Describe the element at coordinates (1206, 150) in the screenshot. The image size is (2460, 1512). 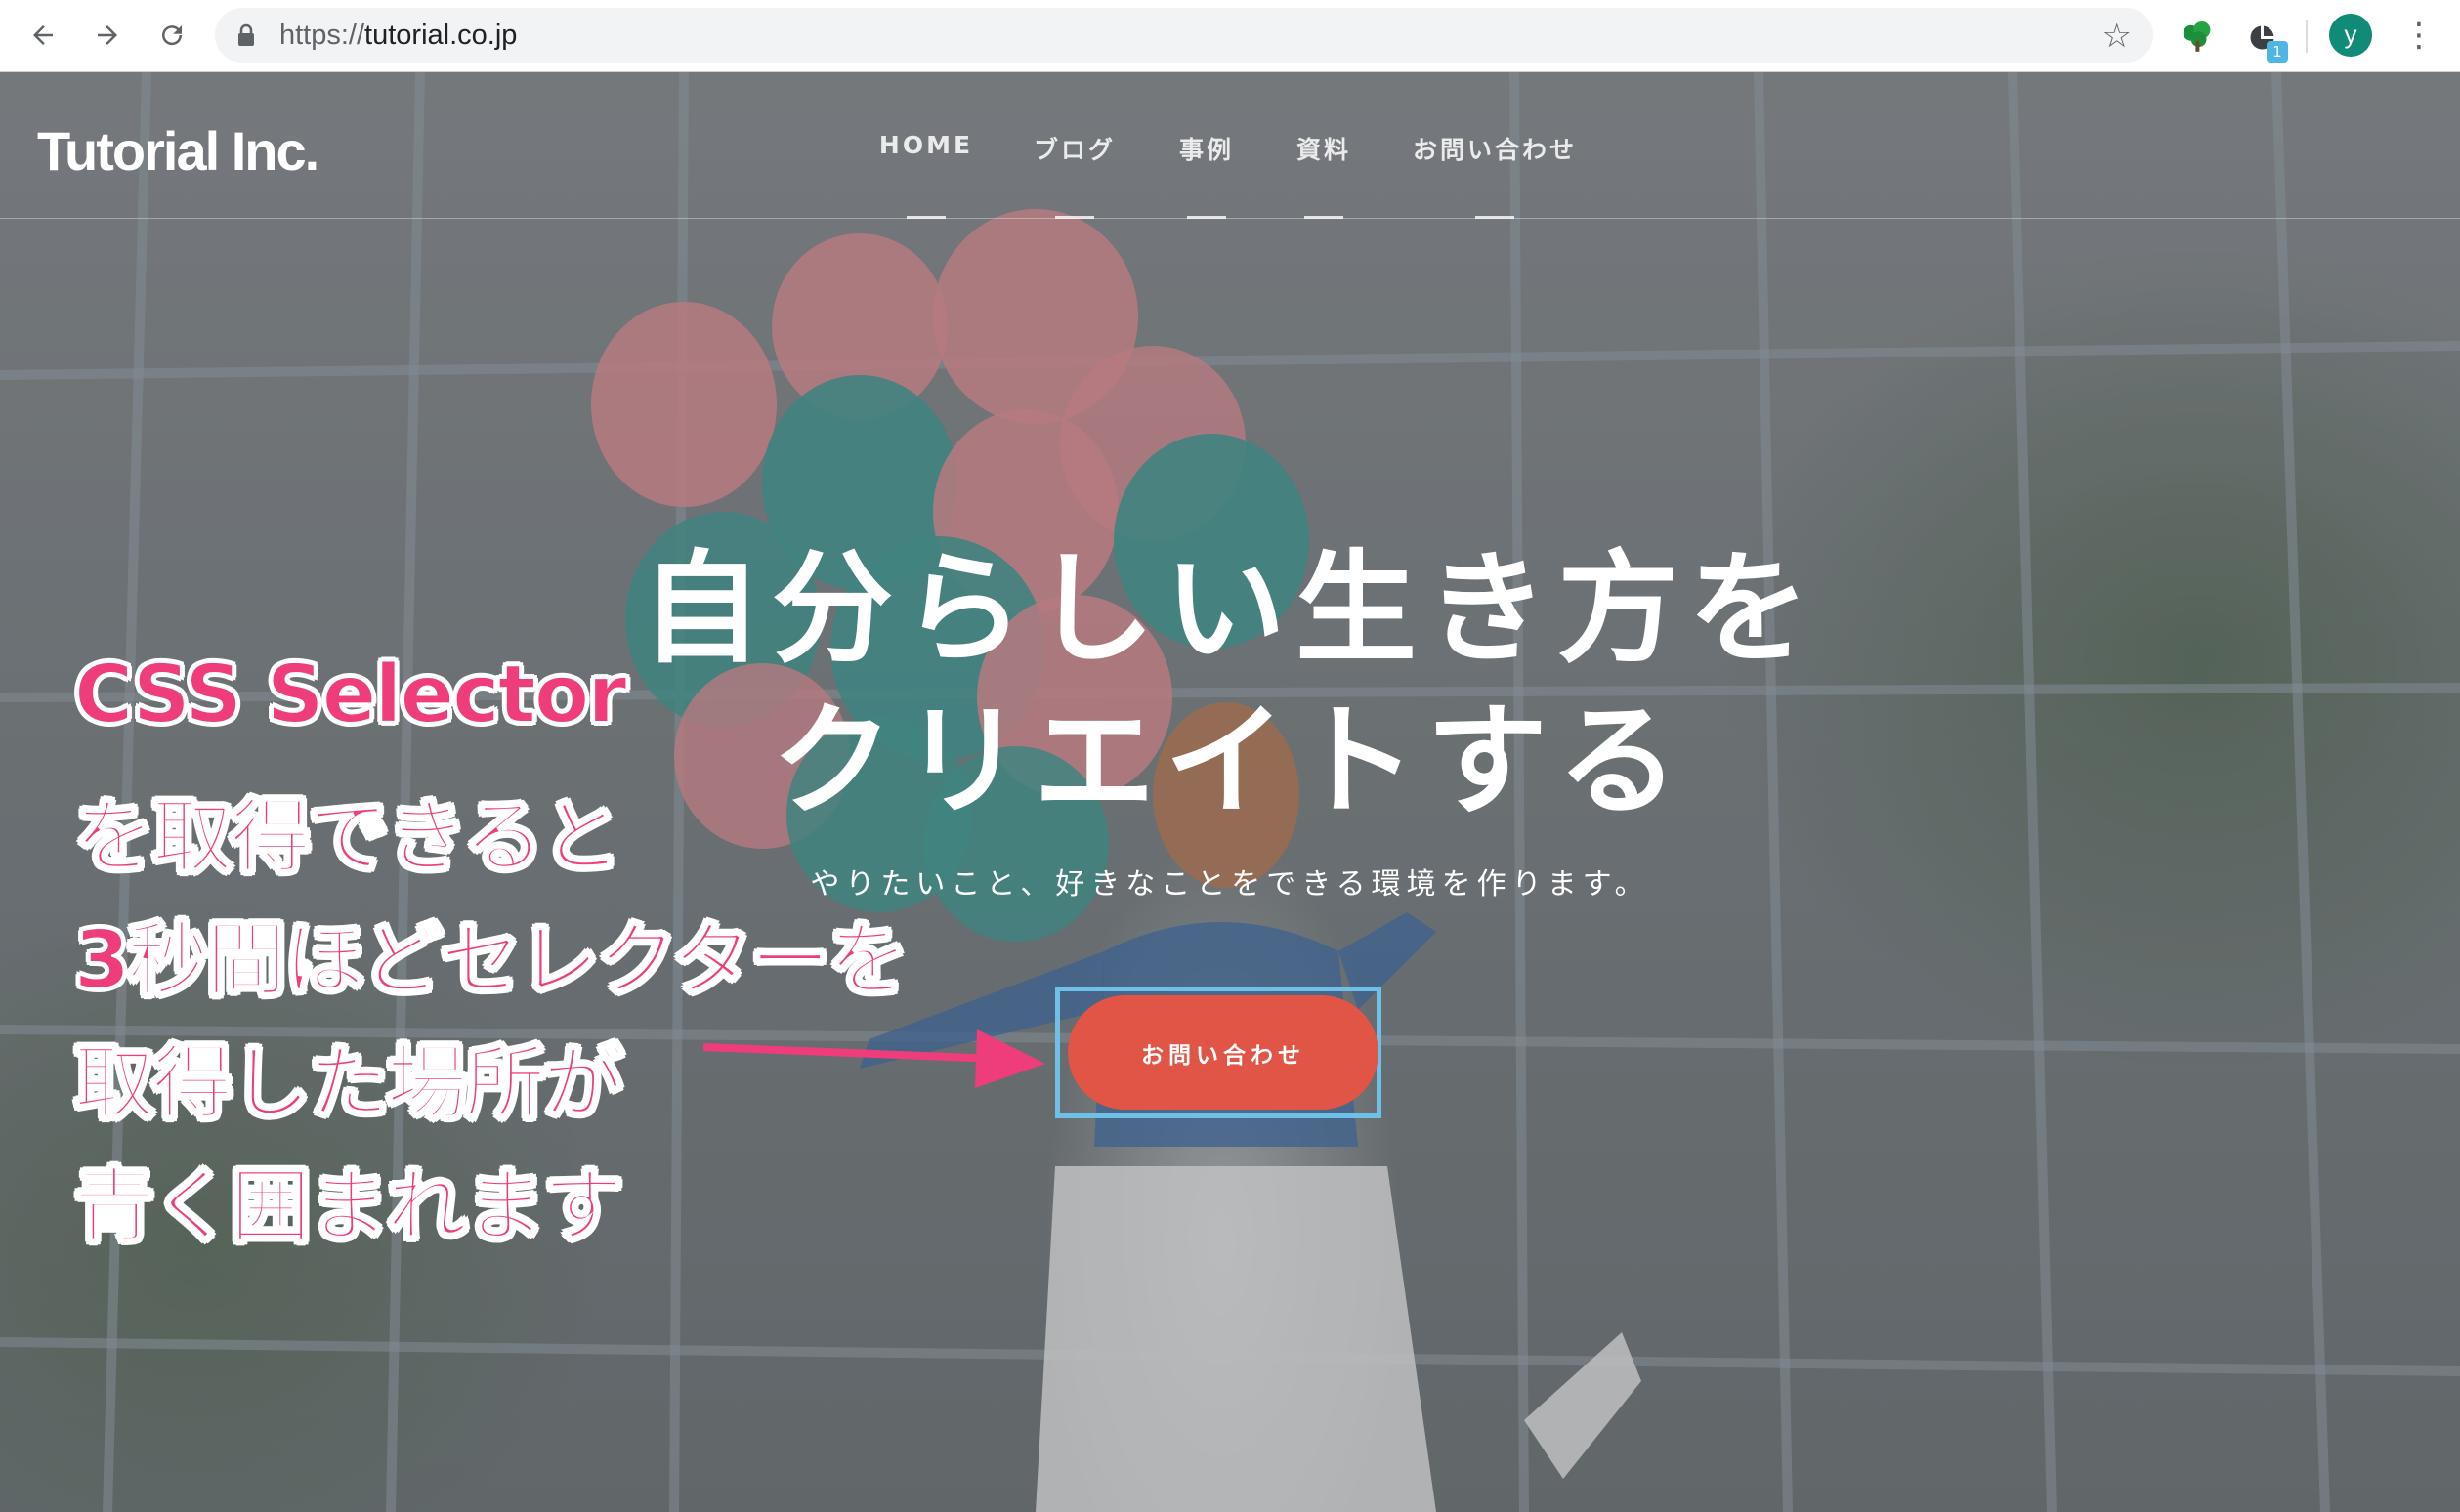
I see `nav-label: 事例` at that location.